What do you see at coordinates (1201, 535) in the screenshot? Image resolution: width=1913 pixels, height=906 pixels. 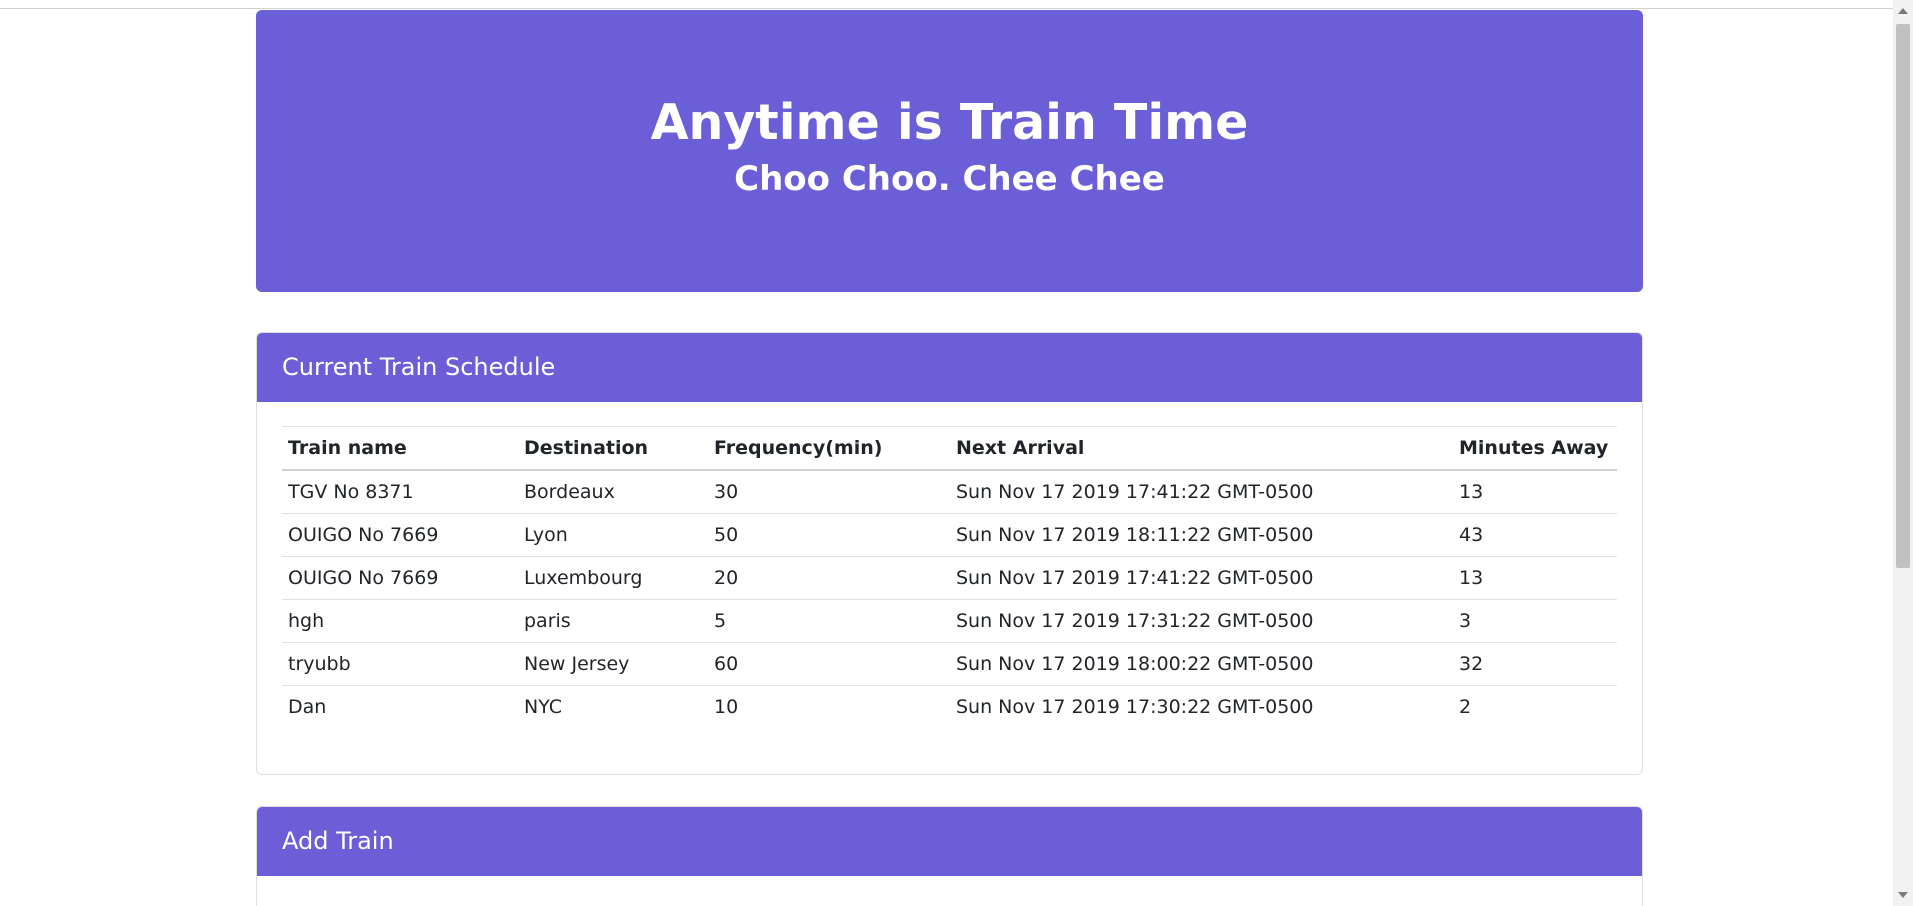 I see `cell-next-arrival: Sun Nov 17 2019 18:11:22 GMT-0500` at bounding box center [1201, 535].